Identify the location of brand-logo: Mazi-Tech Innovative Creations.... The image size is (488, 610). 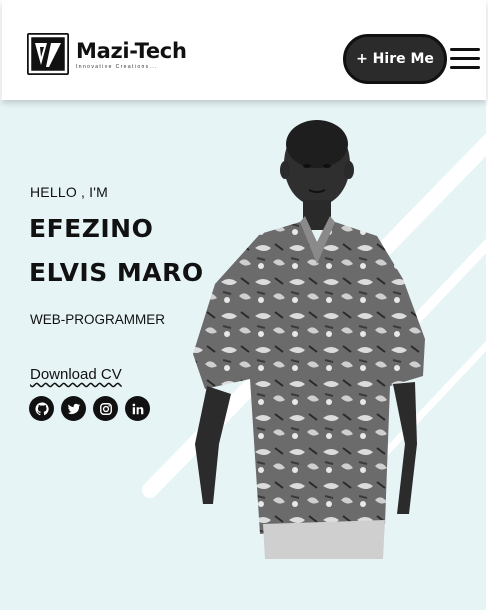
(107, 54).